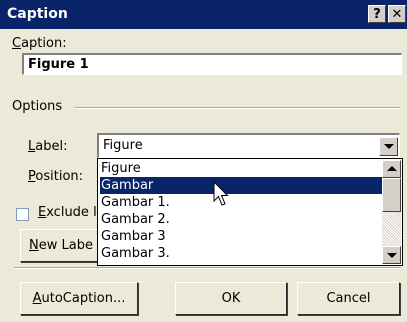 The image size is (407, 322). Describe the element at coordinates (391, 229) in the screenshot. I see `scroll-track` at that location.